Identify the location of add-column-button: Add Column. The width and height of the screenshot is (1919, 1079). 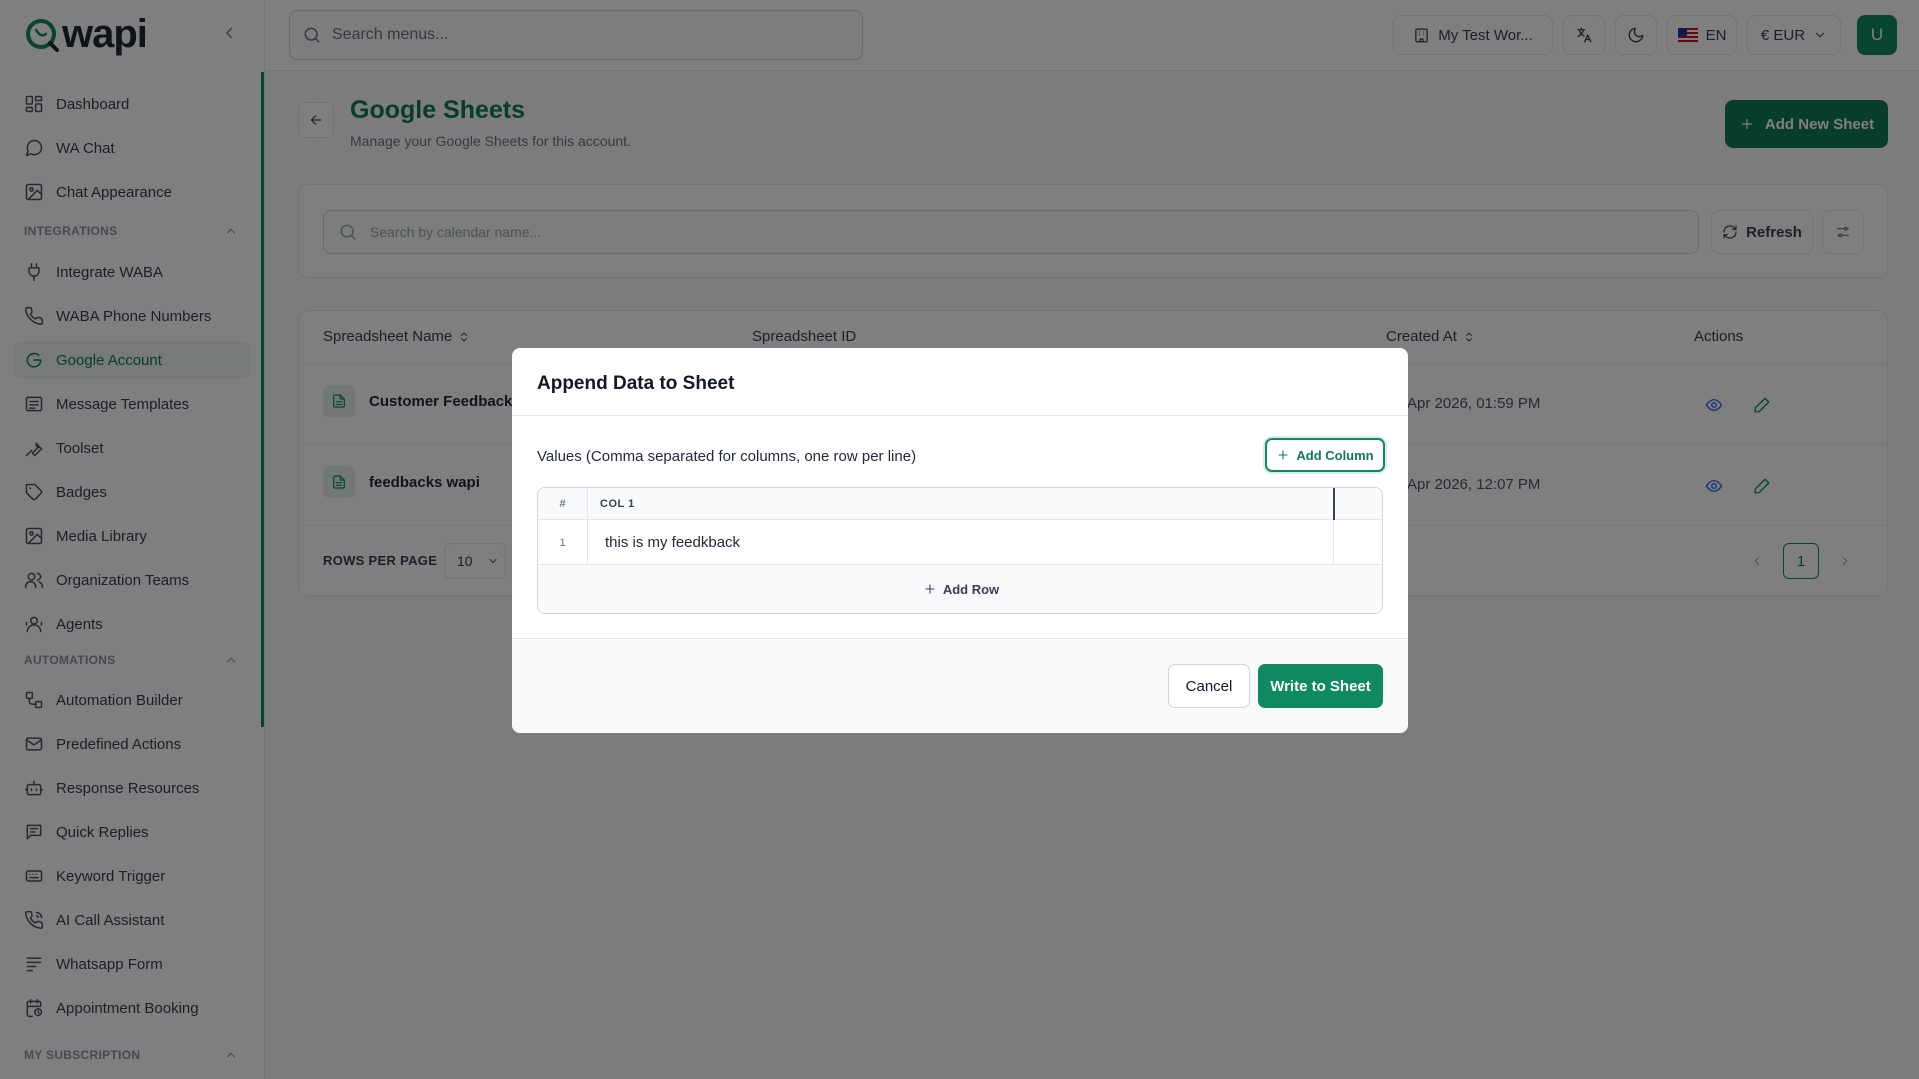
(1325, 455).